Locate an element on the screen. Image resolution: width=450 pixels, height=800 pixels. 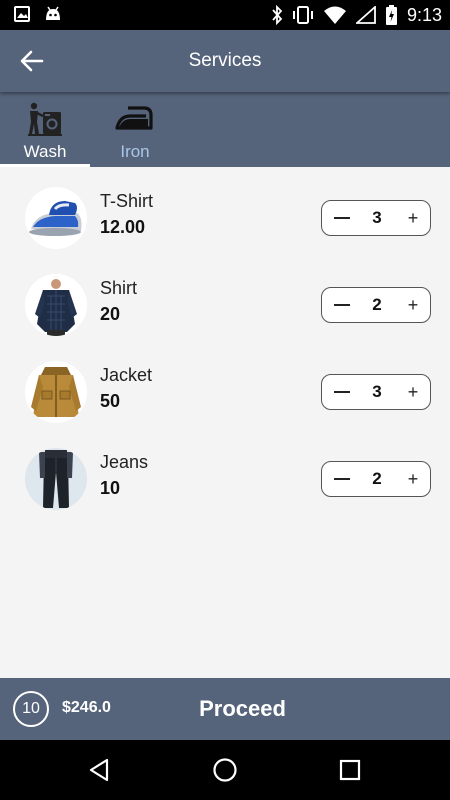
clothes-iron-photo is located at coordinates (56, 218).